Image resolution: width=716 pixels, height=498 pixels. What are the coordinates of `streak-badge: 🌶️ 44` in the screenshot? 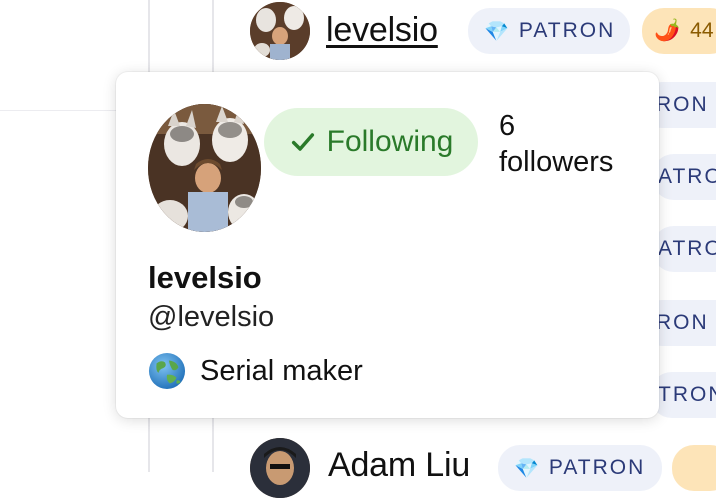 It's located at (679, 31).